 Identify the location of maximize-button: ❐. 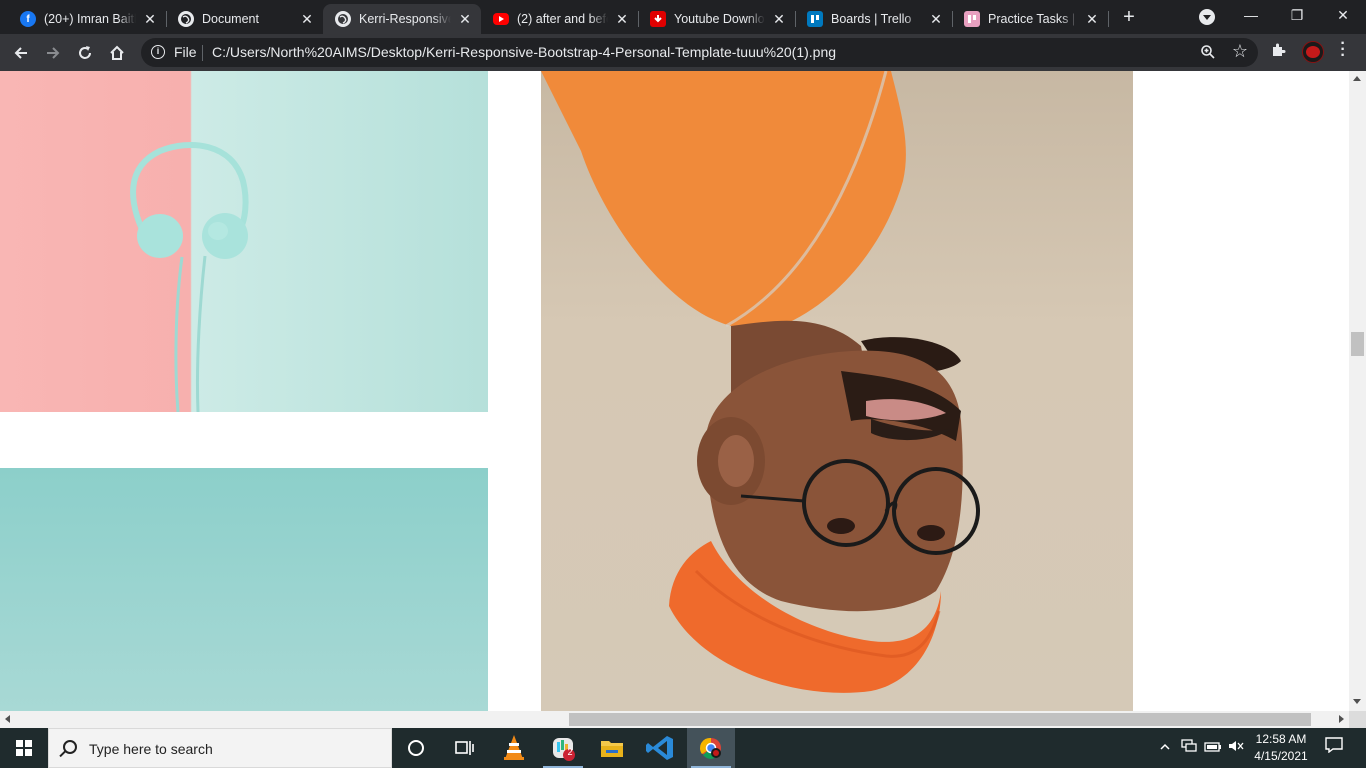
(1297, 15).